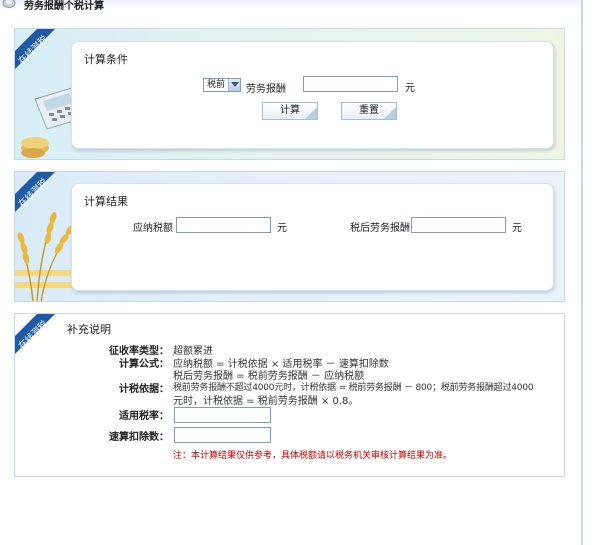  What do you see at coordinates (89, 329) in the screenshot?
I see `supplement-title: 补充说明` at bounding box center [89, 329].